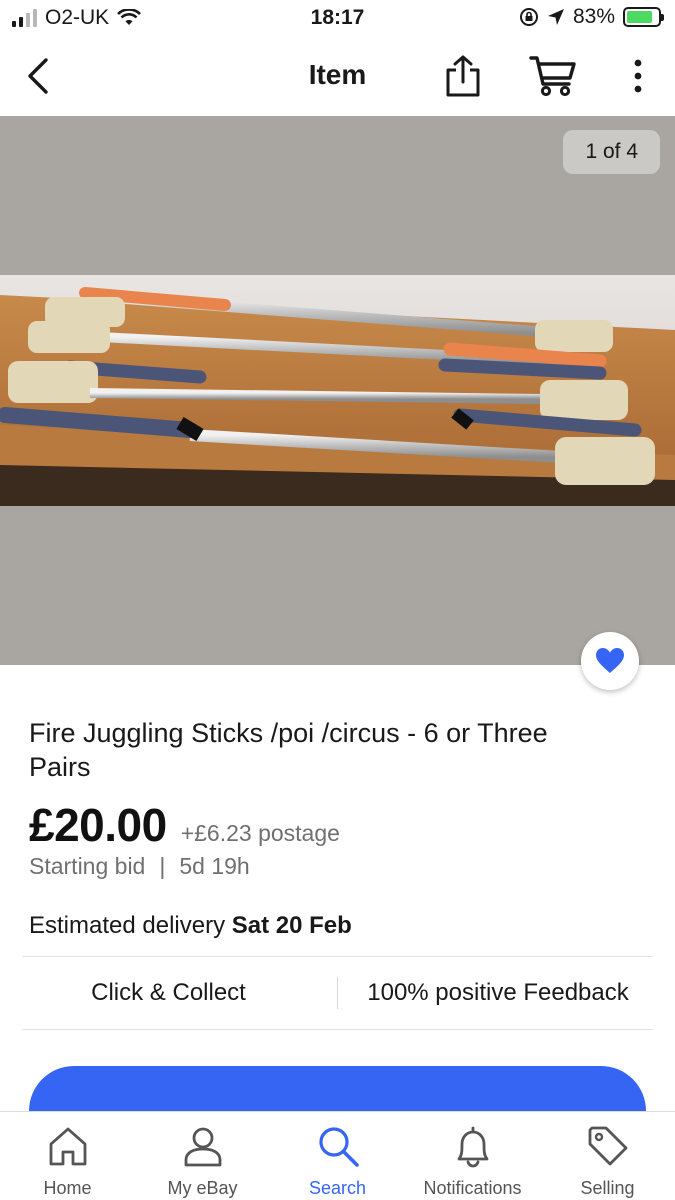  What do you see at coordinates (607, 1188) in the screenshot?
I see `tab-label: Selling` at bounding box center [607, 1188].